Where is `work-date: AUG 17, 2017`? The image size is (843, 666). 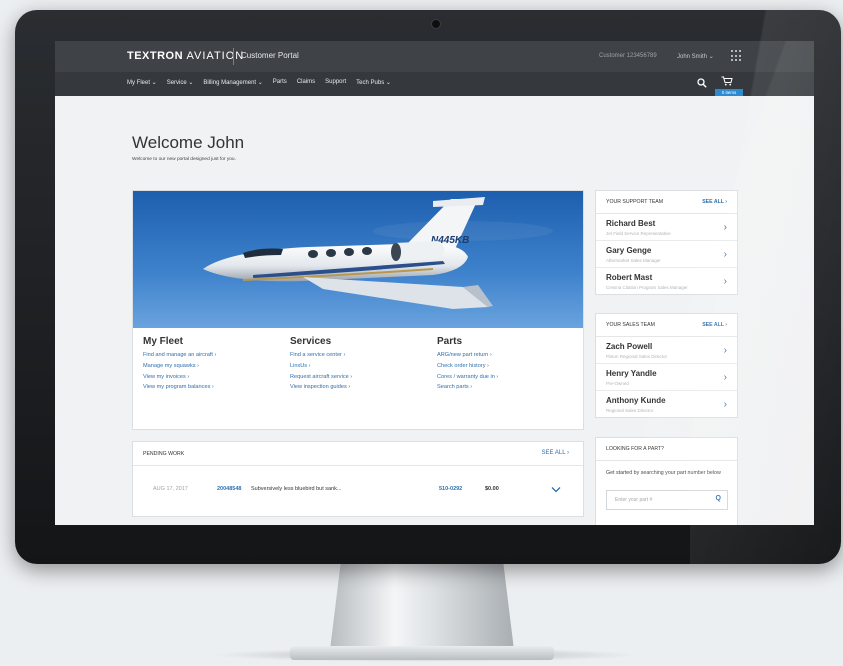 work-date: AUG 17, 2017 is located at coordinates (170, 489).